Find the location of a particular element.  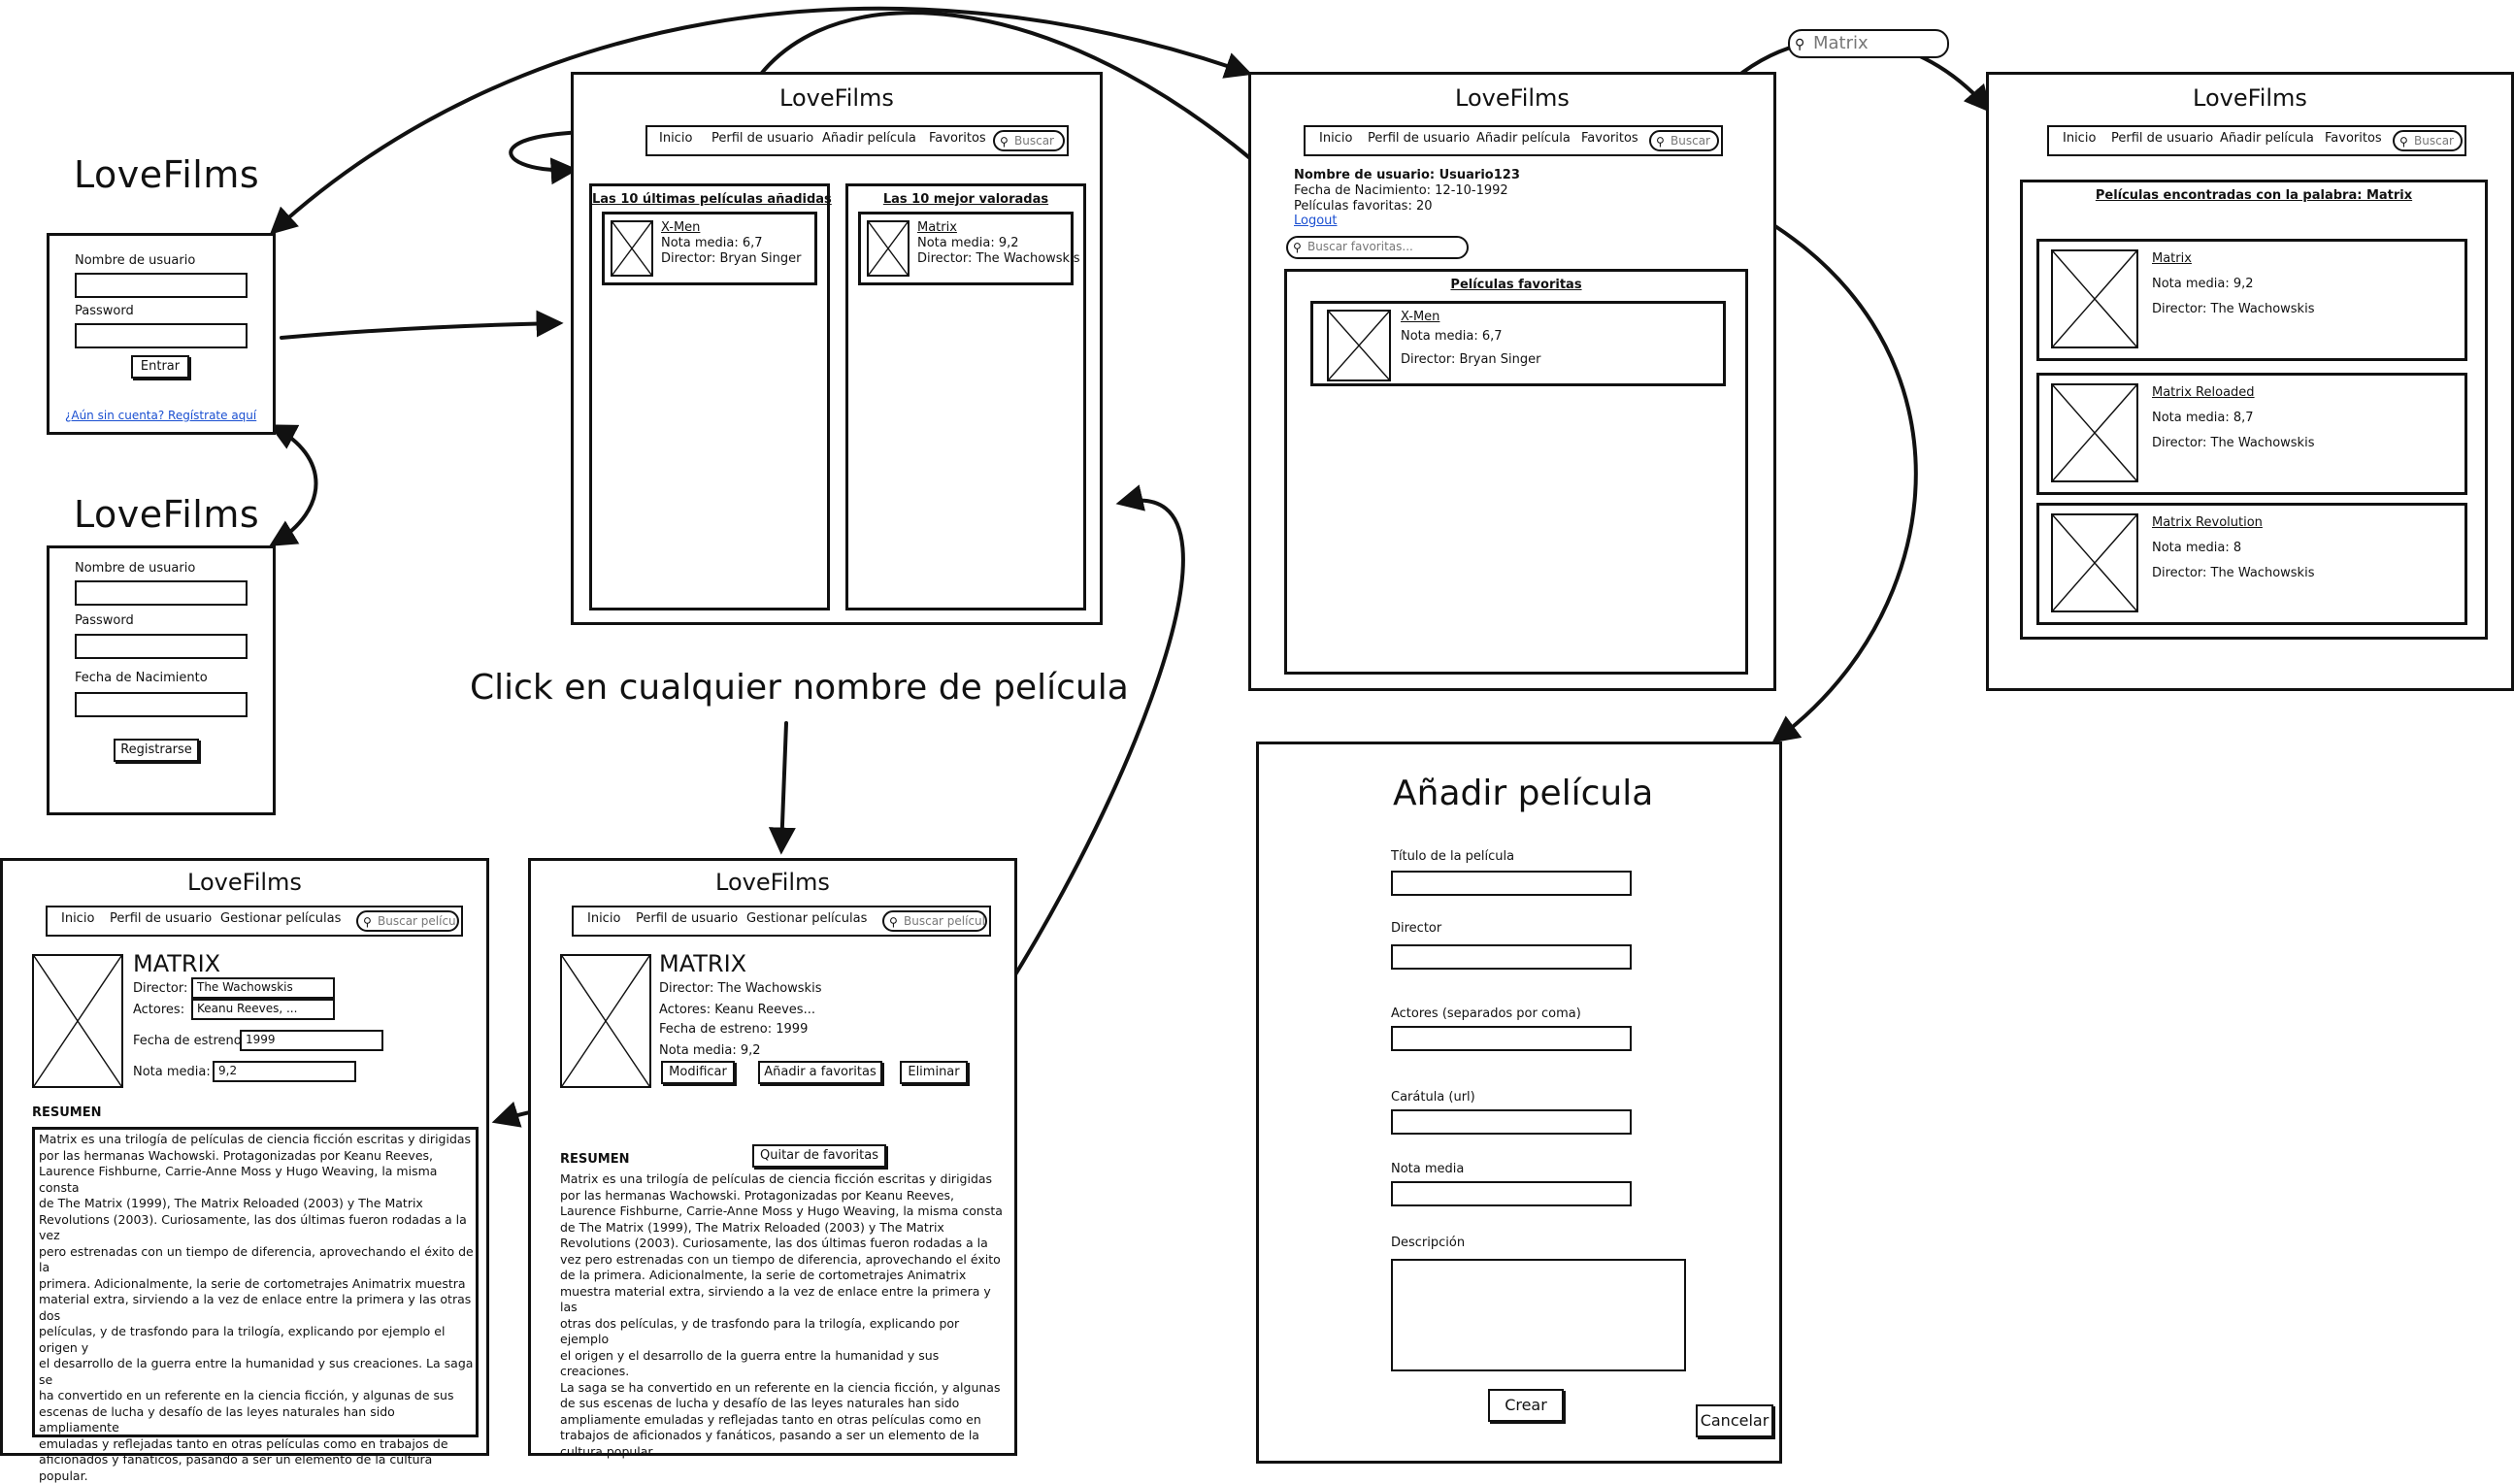

latest-item-title: X-Men is located at coordinates (680, 228).